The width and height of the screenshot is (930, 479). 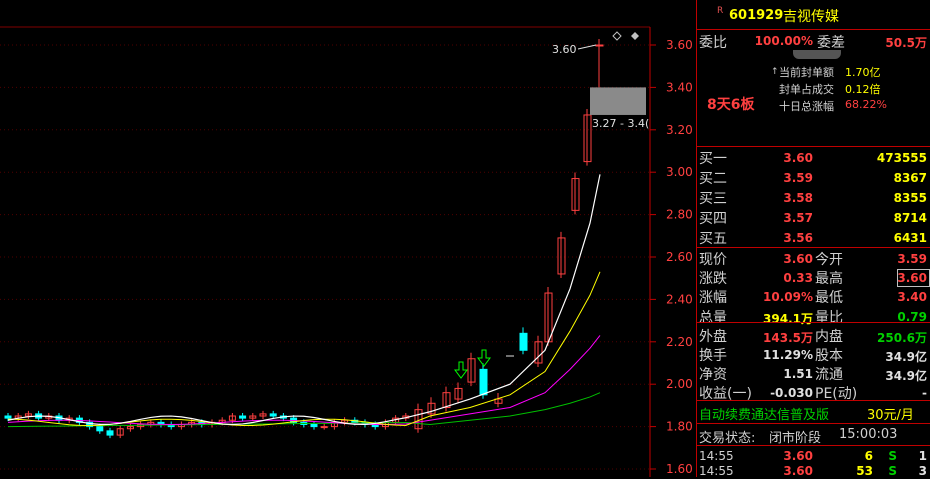 What do you see at coordinates (813, 456) in the screenshot?
I see `tick-row: 14:55 3.60 6 S 1` at bounding box center [813, 456].